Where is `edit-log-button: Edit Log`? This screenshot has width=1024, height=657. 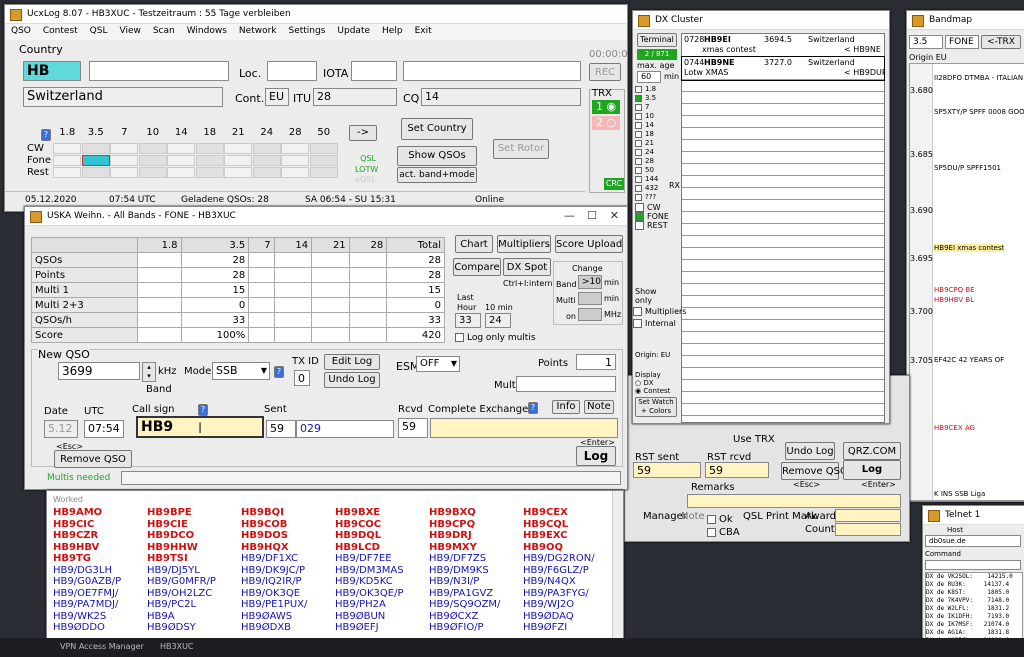
edit-log-button: Edit Log is located at coordinates (352, 362).